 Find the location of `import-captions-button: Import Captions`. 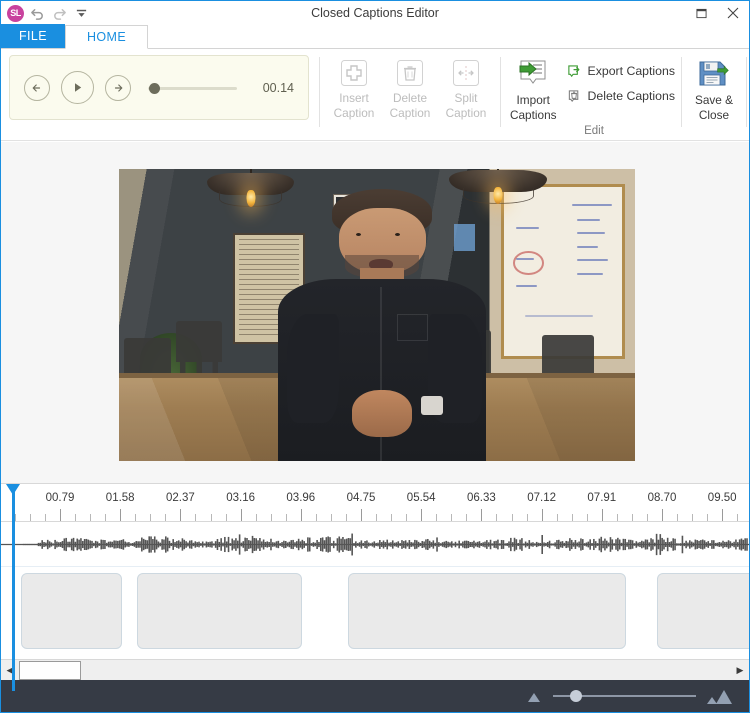

import-captions-button: Import Captions is located at coordinates (533, 88).